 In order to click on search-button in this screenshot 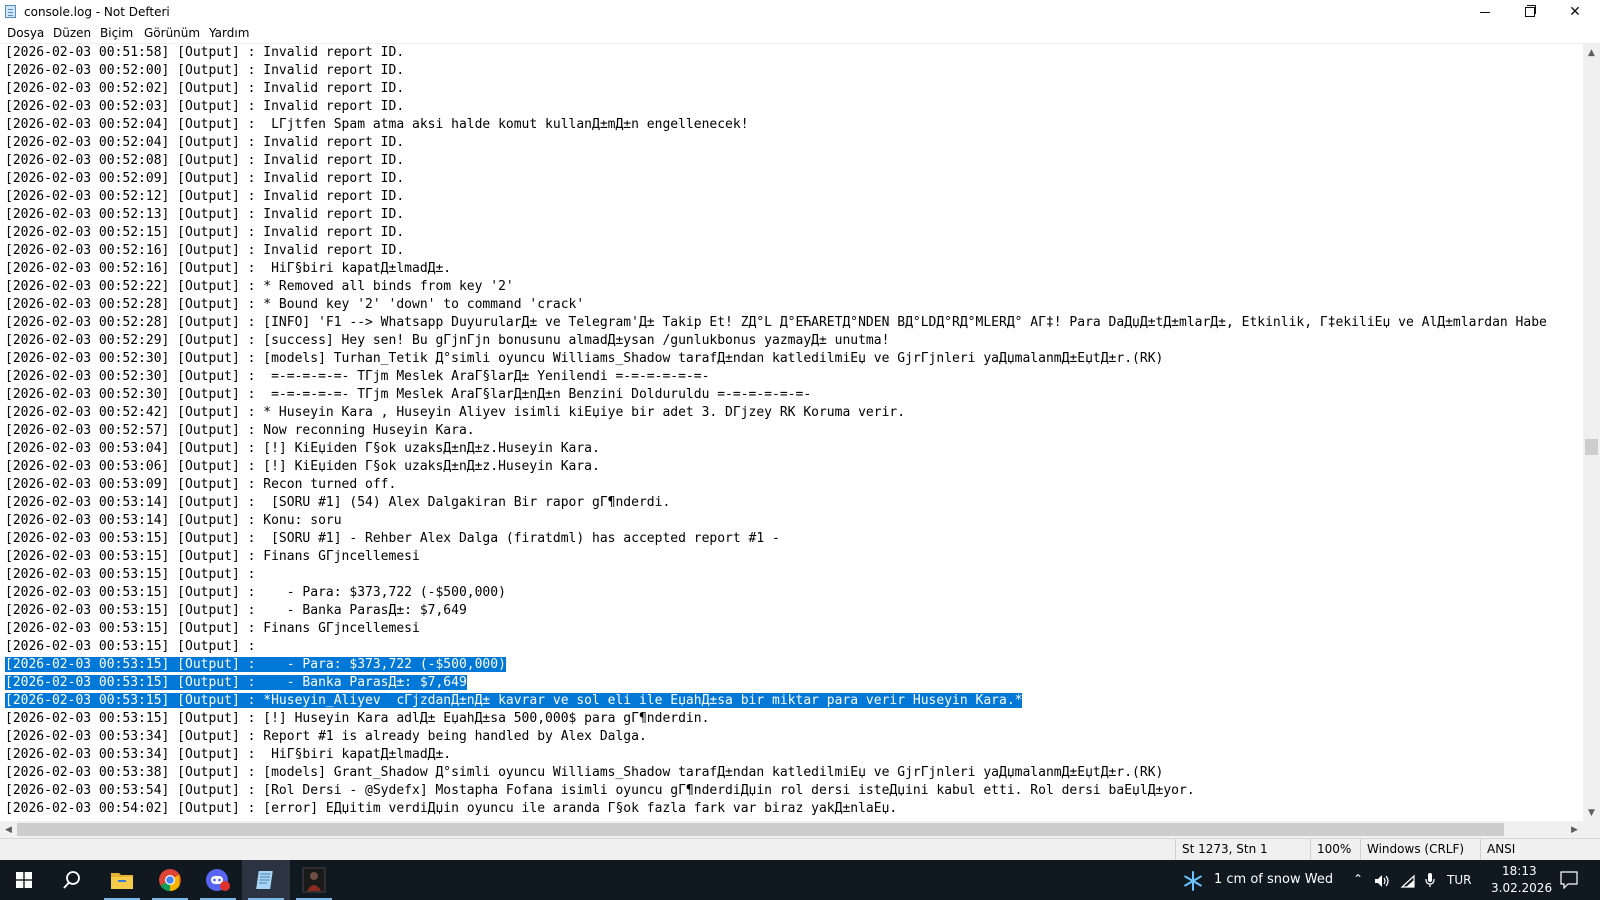, I will do `click(72, 880)`.